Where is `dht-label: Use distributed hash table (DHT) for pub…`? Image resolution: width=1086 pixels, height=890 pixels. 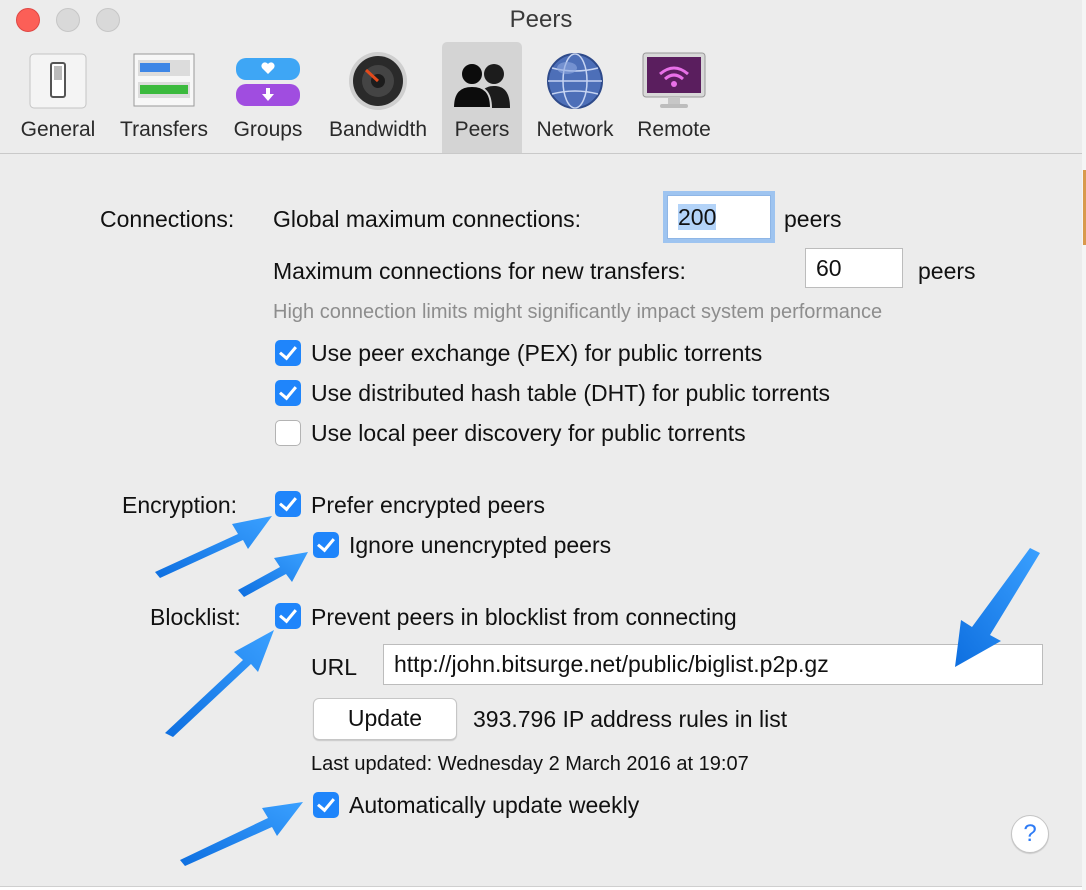 dht-label: Use distributed hash table (DHT) for pub… is located at coordinates (570, 393).